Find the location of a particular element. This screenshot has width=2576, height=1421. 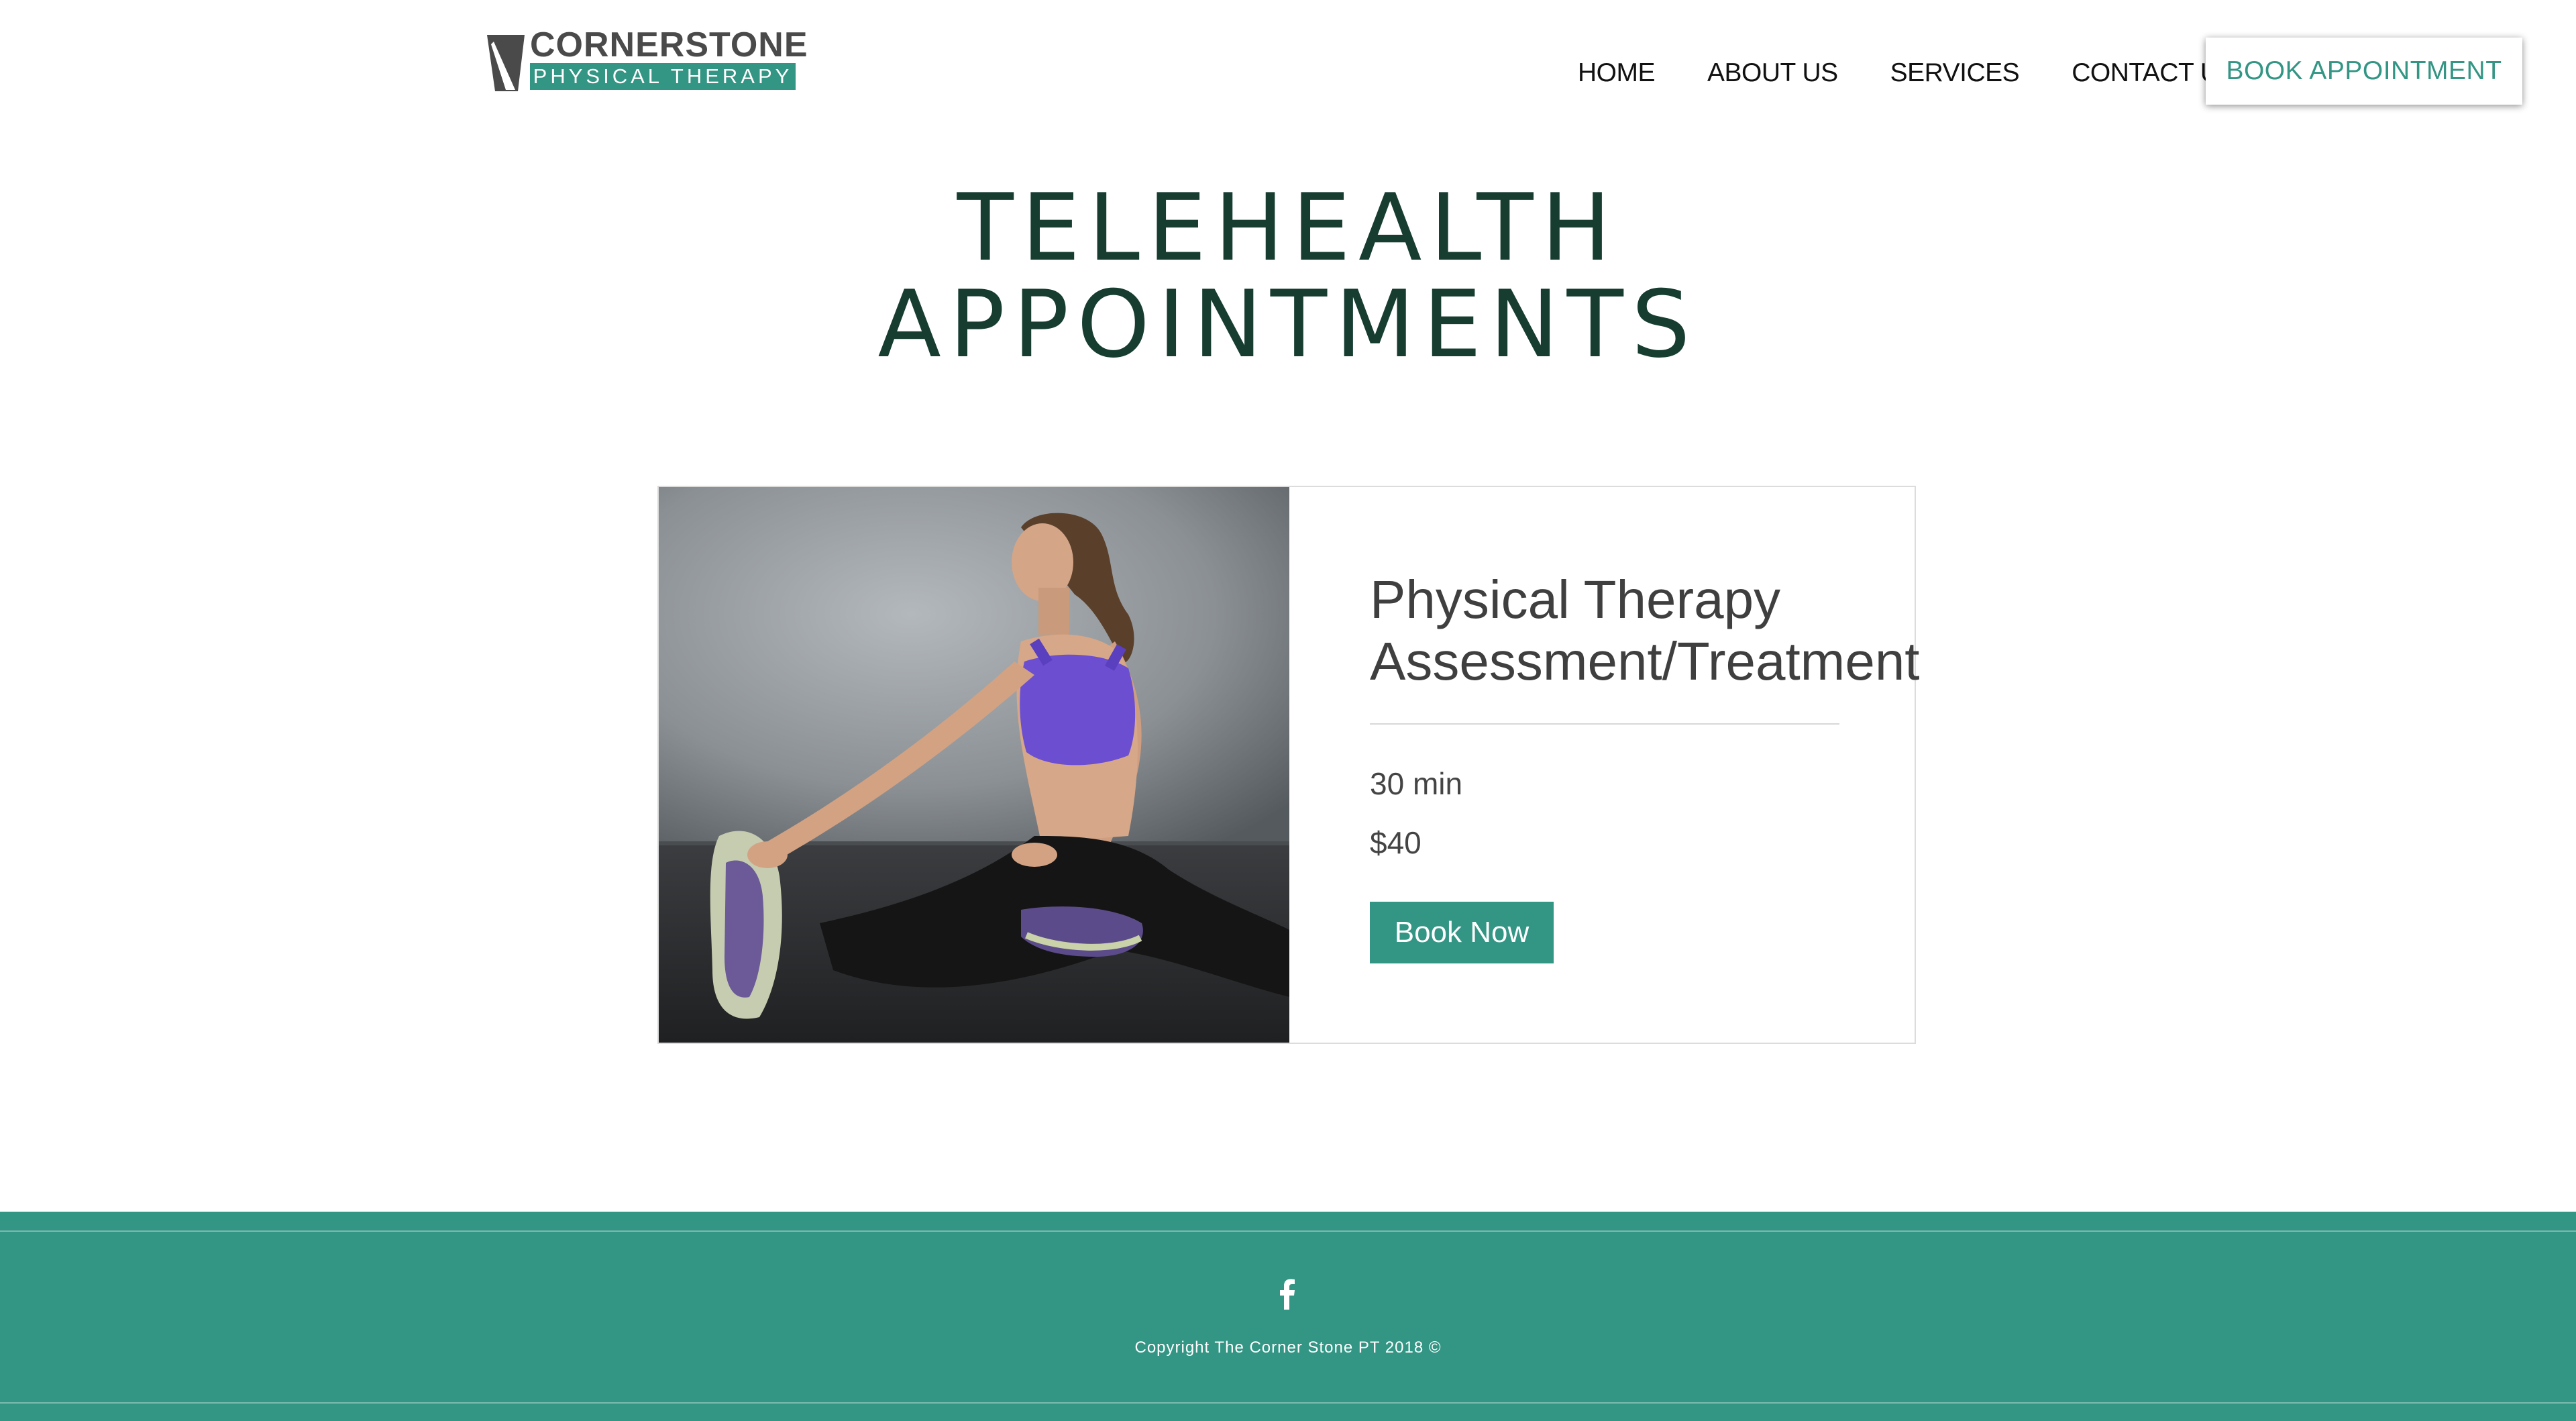

woman-stretching-photo is located at coordinates (974, 765).